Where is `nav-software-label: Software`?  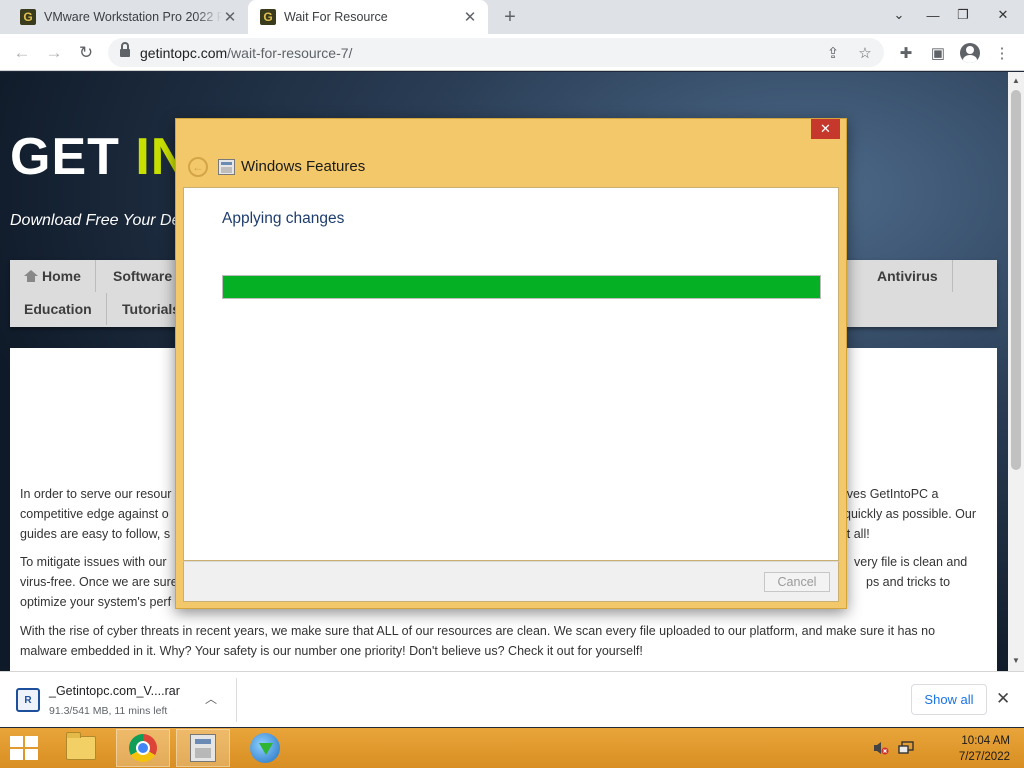
nav-software-label: Software is located at coordinates (143, 276).